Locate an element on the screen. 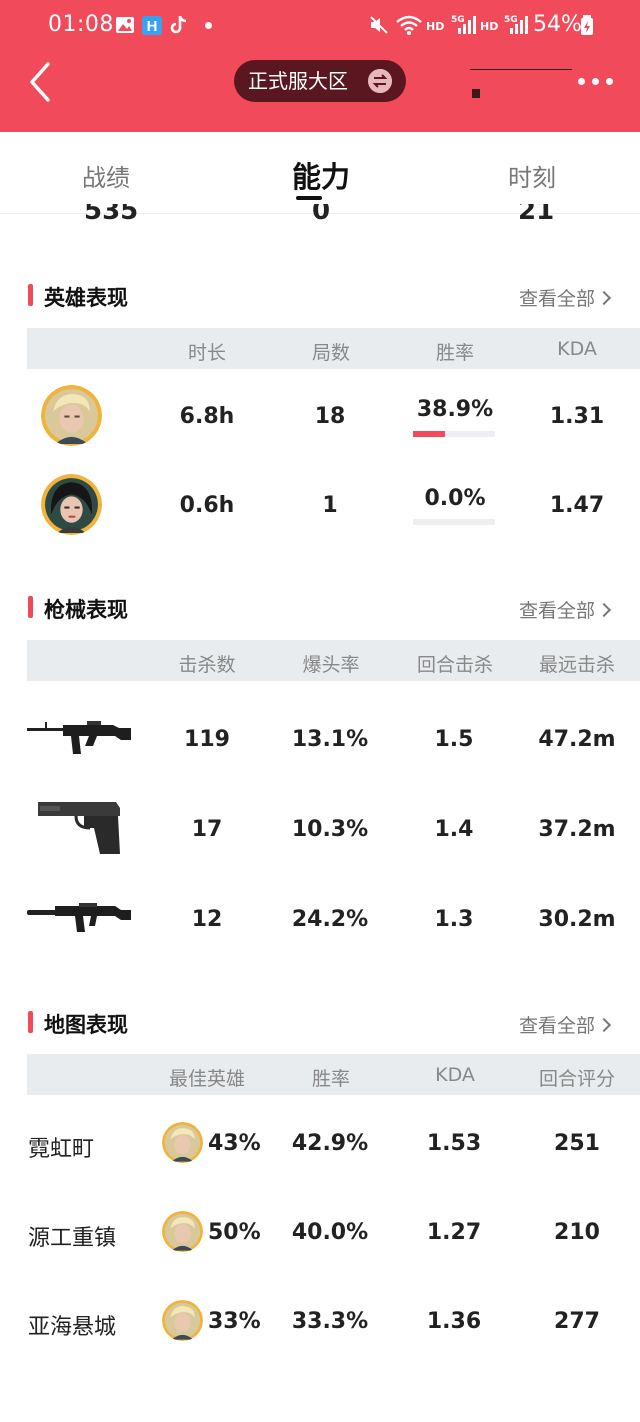 The image size is (640, 1422). weapon-see-all-link: 查看全部 is located at coordinates (565, 609).